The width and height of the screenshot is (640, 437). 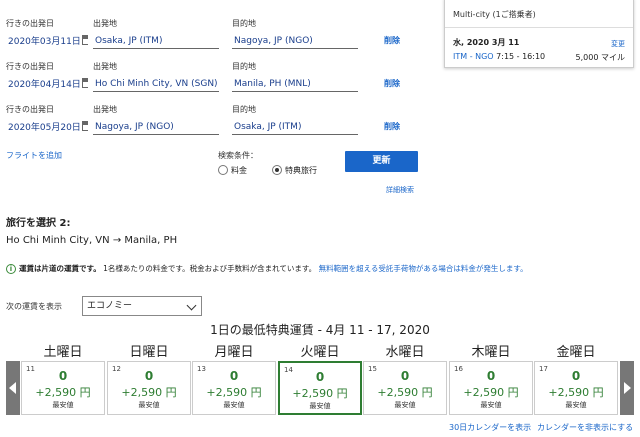 I want to click on add-flight-link: フライトを追加, so click(x=34, y=155).